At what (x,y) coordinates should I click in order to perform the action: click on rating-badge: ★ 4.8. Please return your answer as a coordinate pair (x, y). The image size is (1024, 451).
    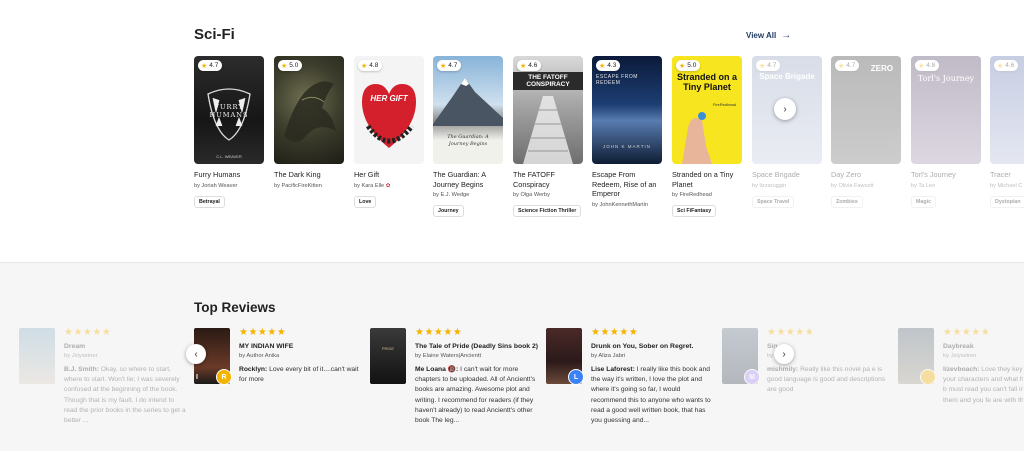
    Looking at the image, I should click on (927, 65).